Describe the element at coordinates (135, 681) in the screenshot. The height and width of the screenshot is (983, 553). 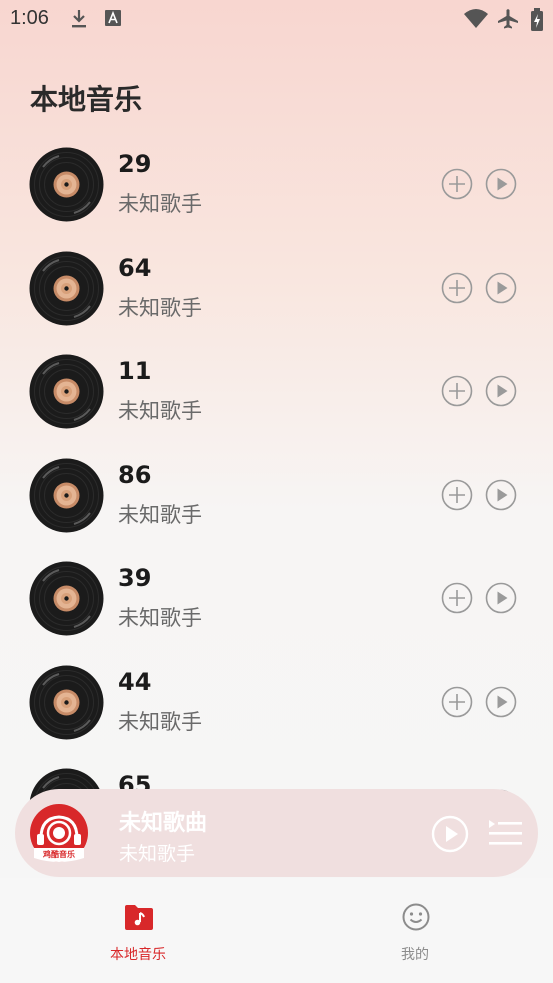
I see `song-title: 44` at that location.